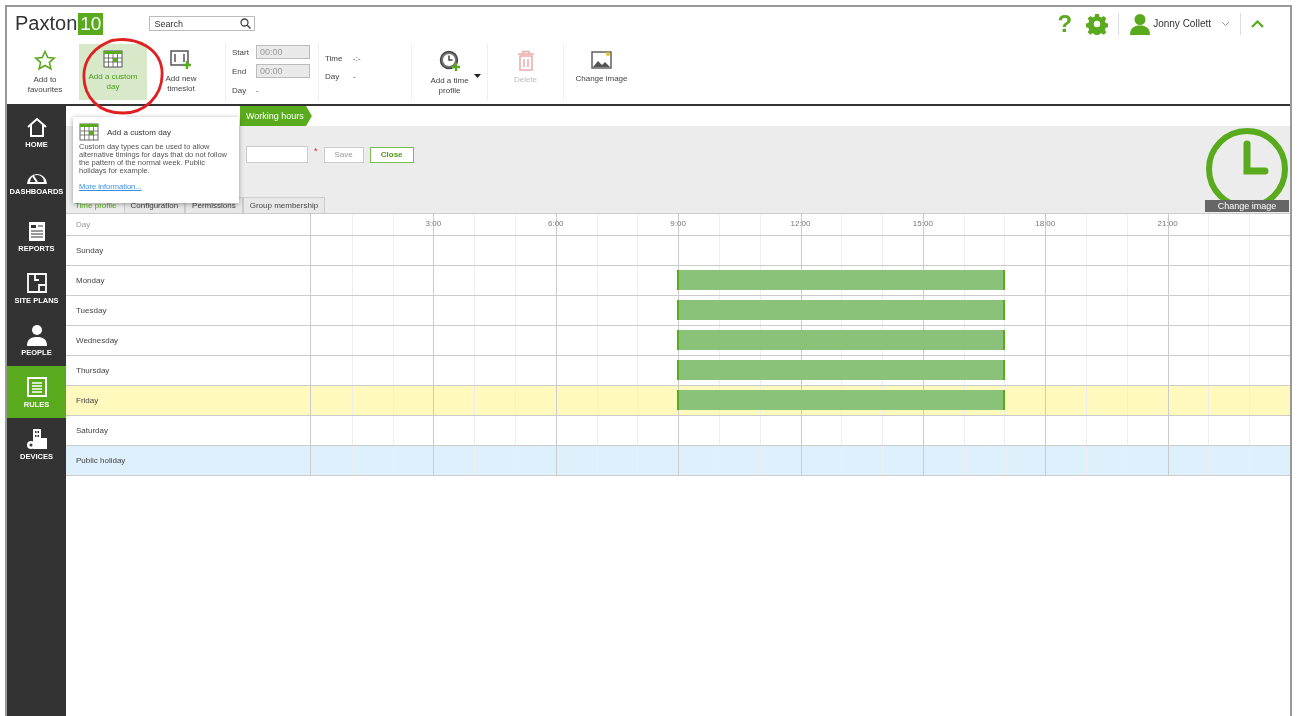 The width and height of the screenshot is (1298, 716). I want to click on logo-text: Paxton, so click(46, 23).